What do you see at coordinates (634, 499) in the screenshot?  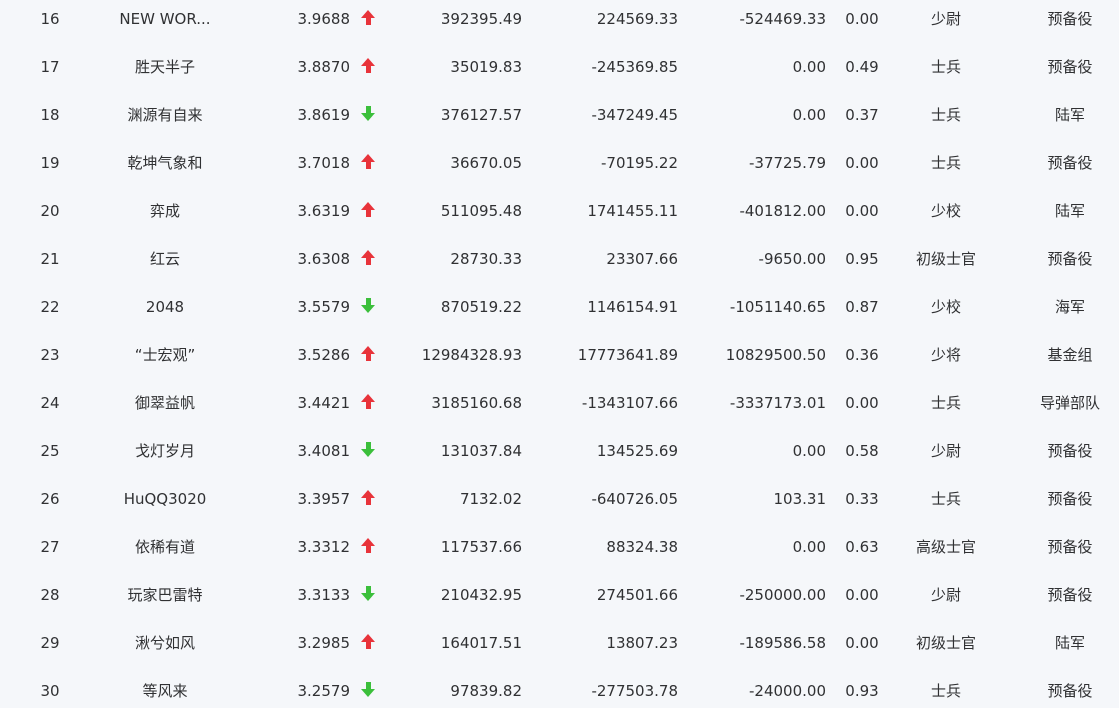 I see `value-2-cell: -640726.05` at bounding box center [634, 499].